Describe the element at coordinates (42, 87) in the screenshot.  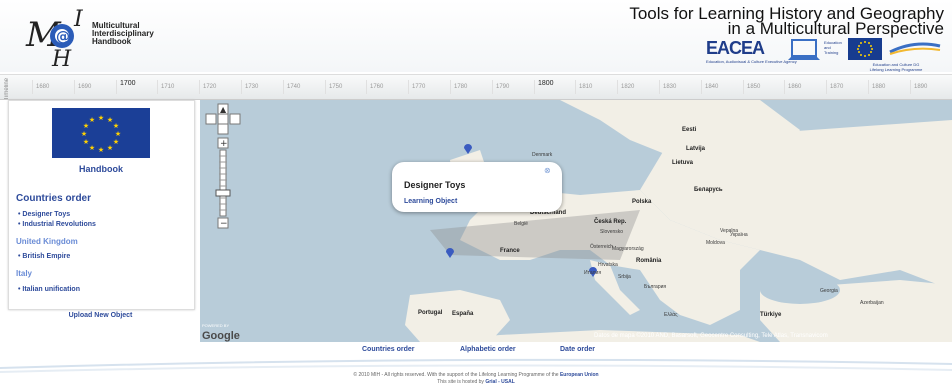
I see `timeline-tick: 1680` at that location.